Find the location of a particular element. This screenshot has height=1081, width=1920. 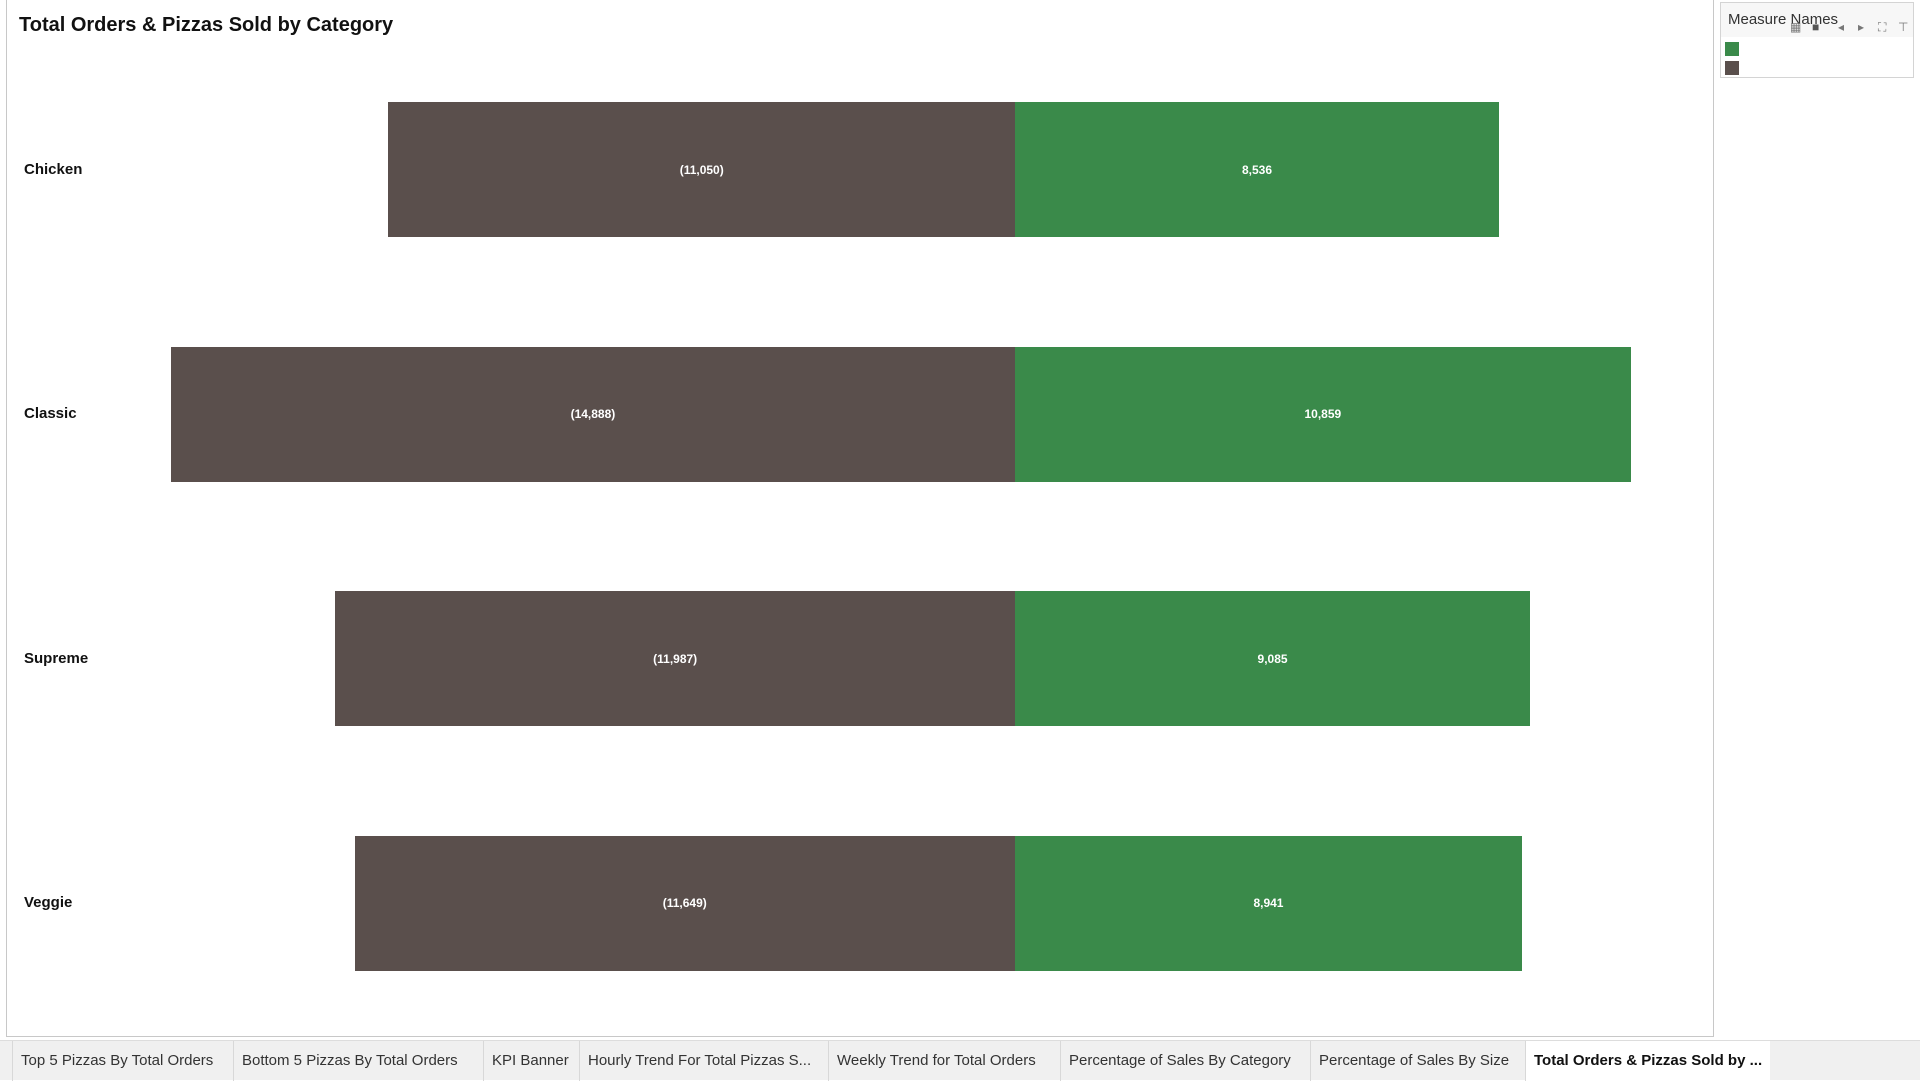

data-label: (14,888) is located at coordinates (593, 414).